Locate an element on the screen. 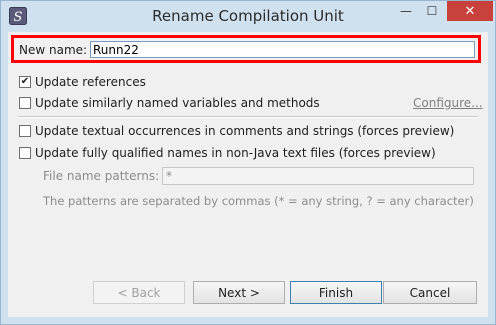 The image size is (496, 325). cancel-button: Cancel is located at coordinates (430, 292).